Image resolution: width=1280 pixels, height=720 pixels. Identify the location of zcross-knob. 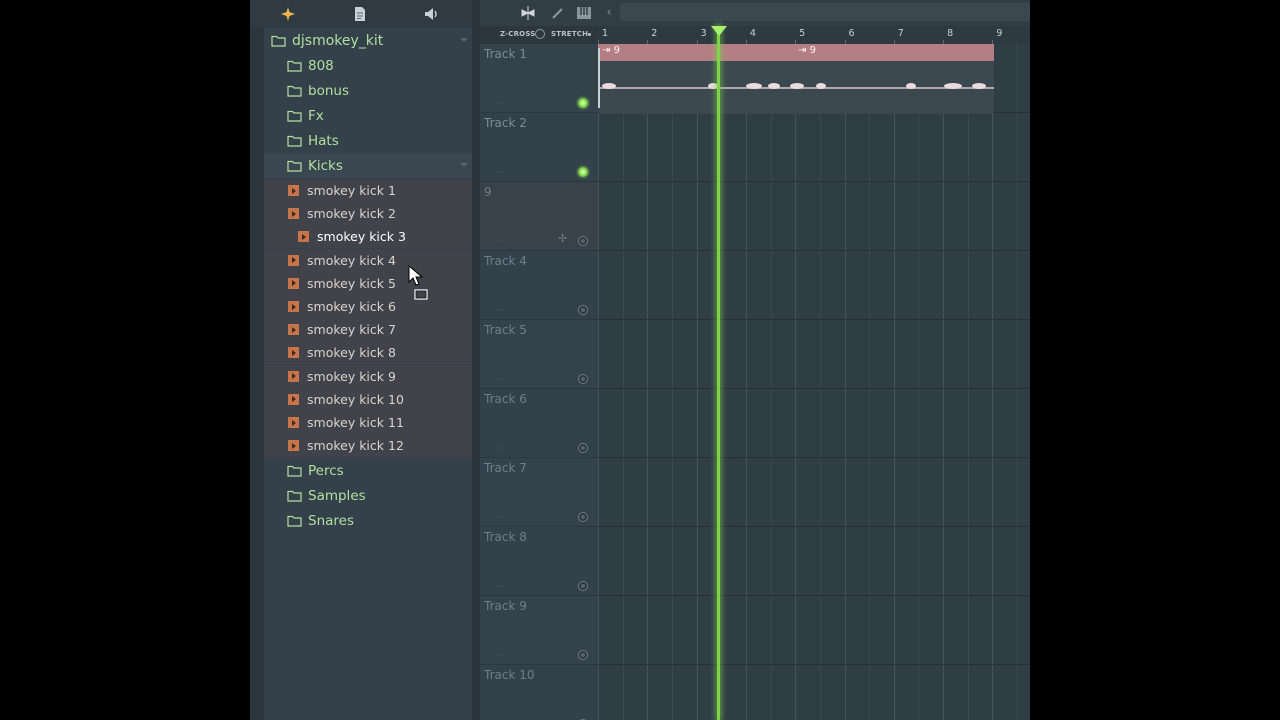
(540, 34).